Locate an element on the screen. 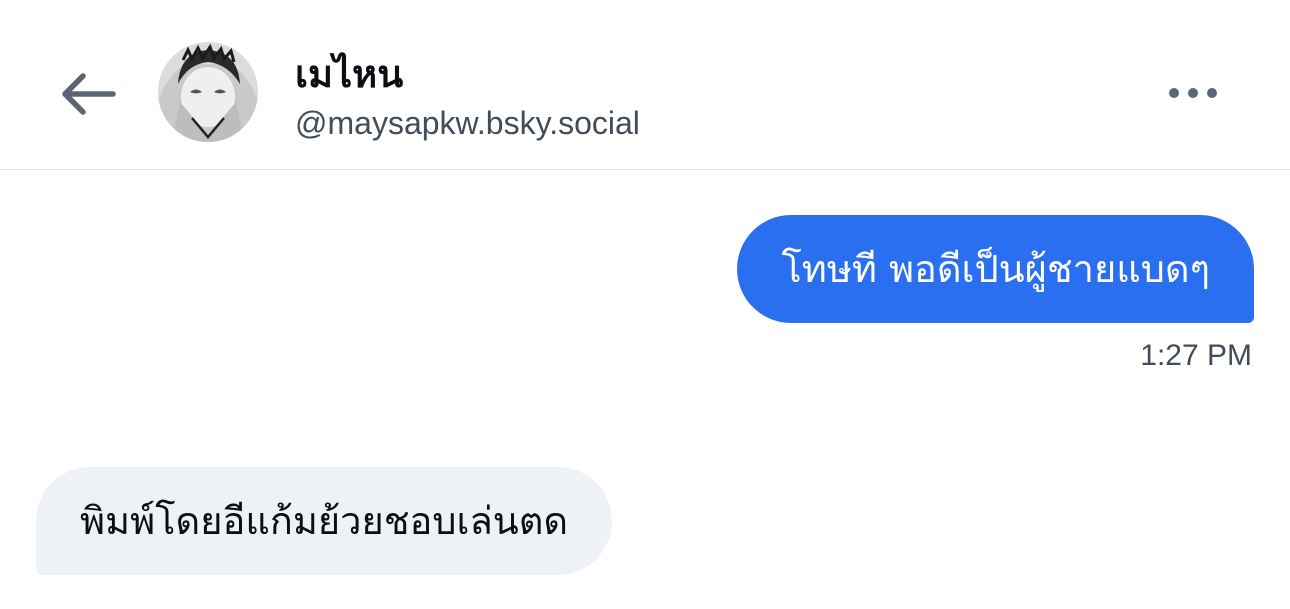 Image resolution: width=1290 pixels, height=609 pixels. avatar-image is located at coordinates (208, 92).